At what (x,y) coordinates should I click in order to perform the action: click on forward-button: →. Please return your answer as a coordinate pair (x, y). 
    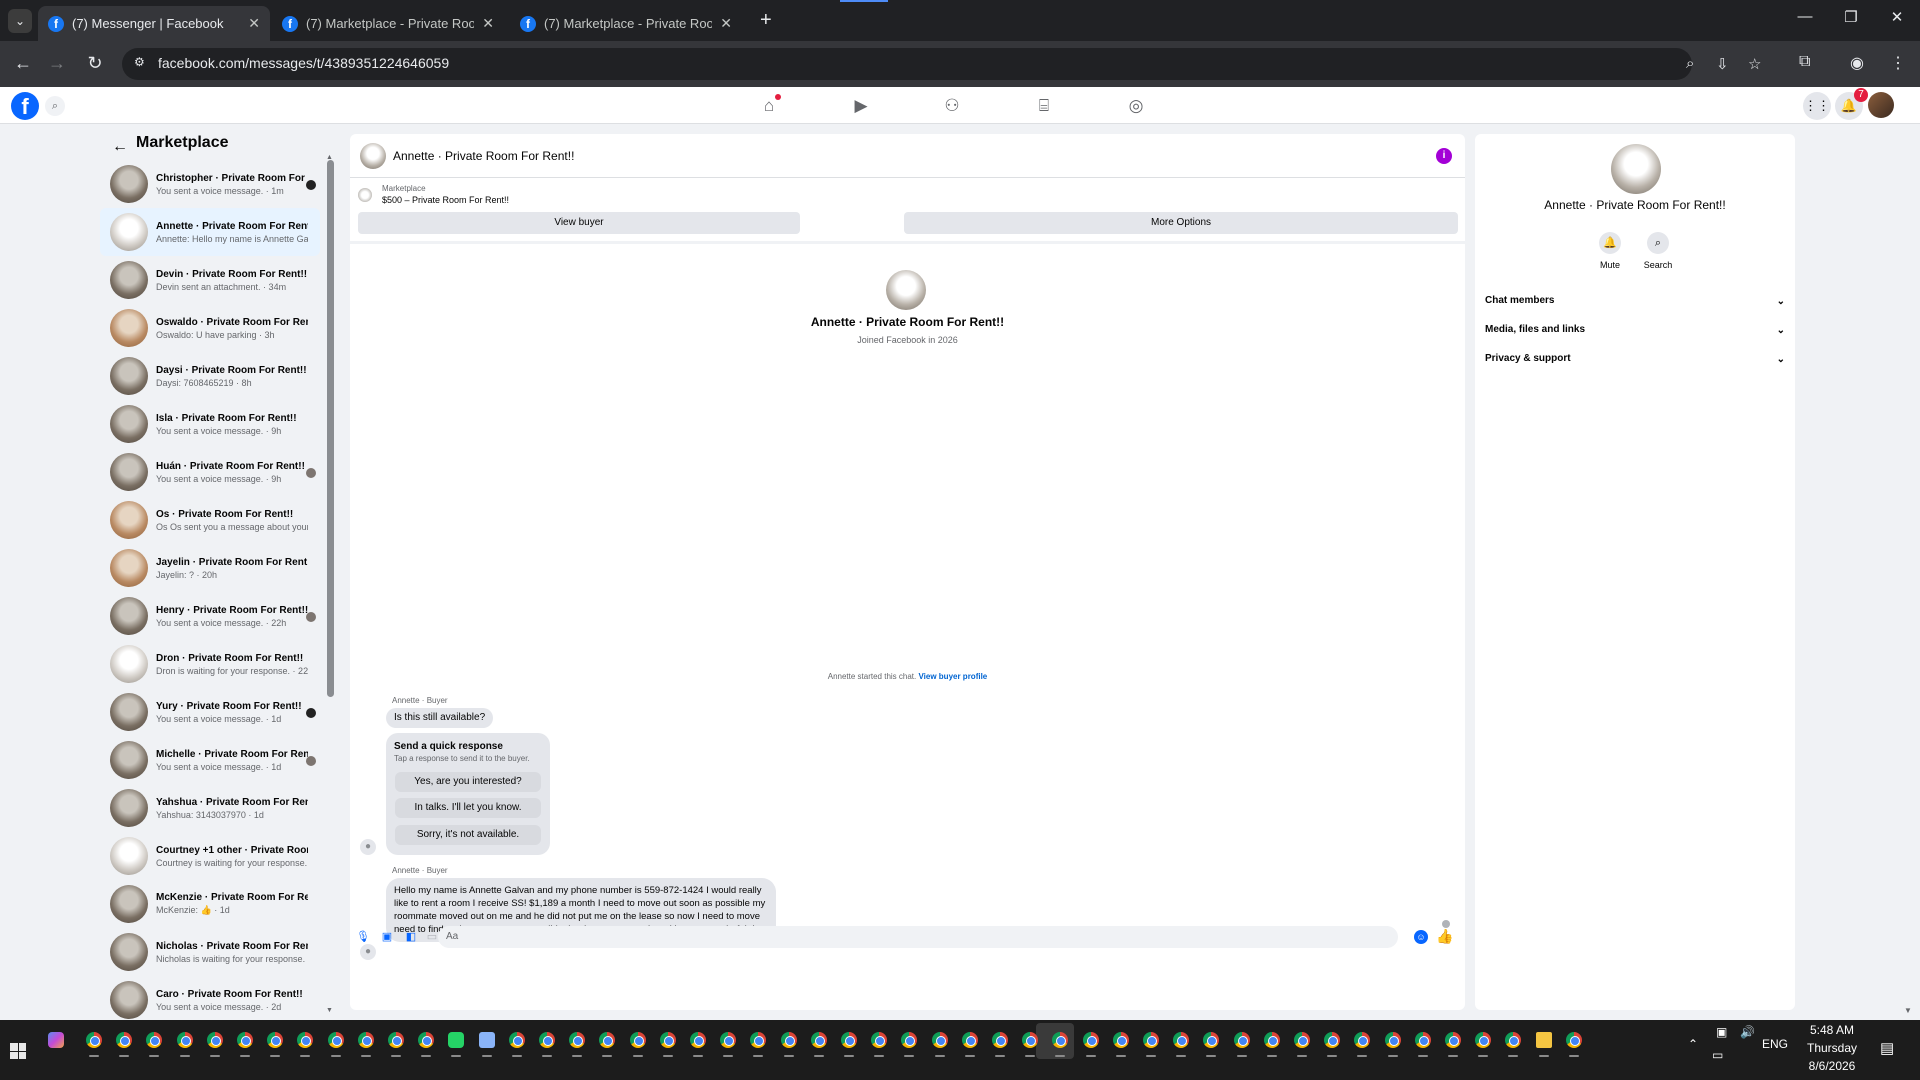
    Looking at the image, I should click on (57, 63).